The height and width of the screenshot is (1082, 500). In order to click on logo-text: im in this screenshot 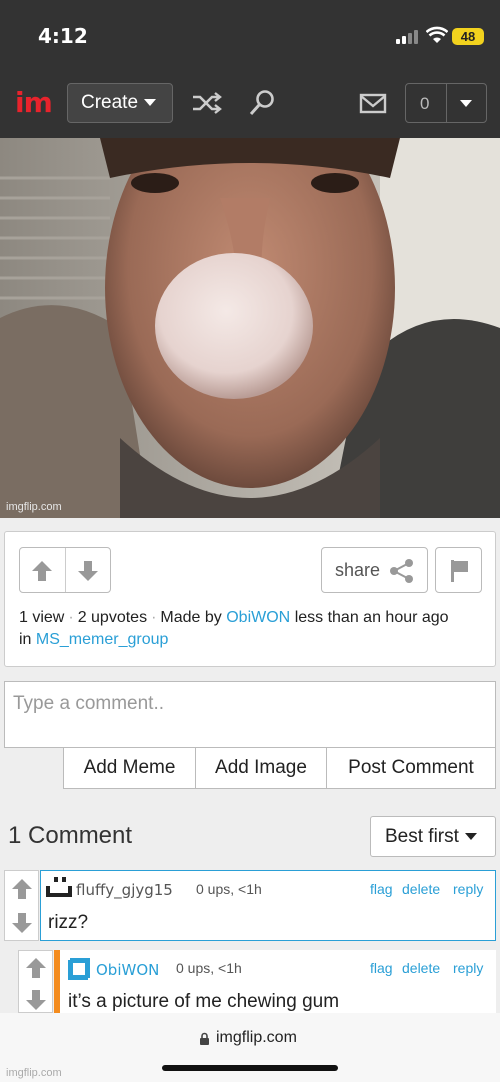, I will do `click(34, 102)`.